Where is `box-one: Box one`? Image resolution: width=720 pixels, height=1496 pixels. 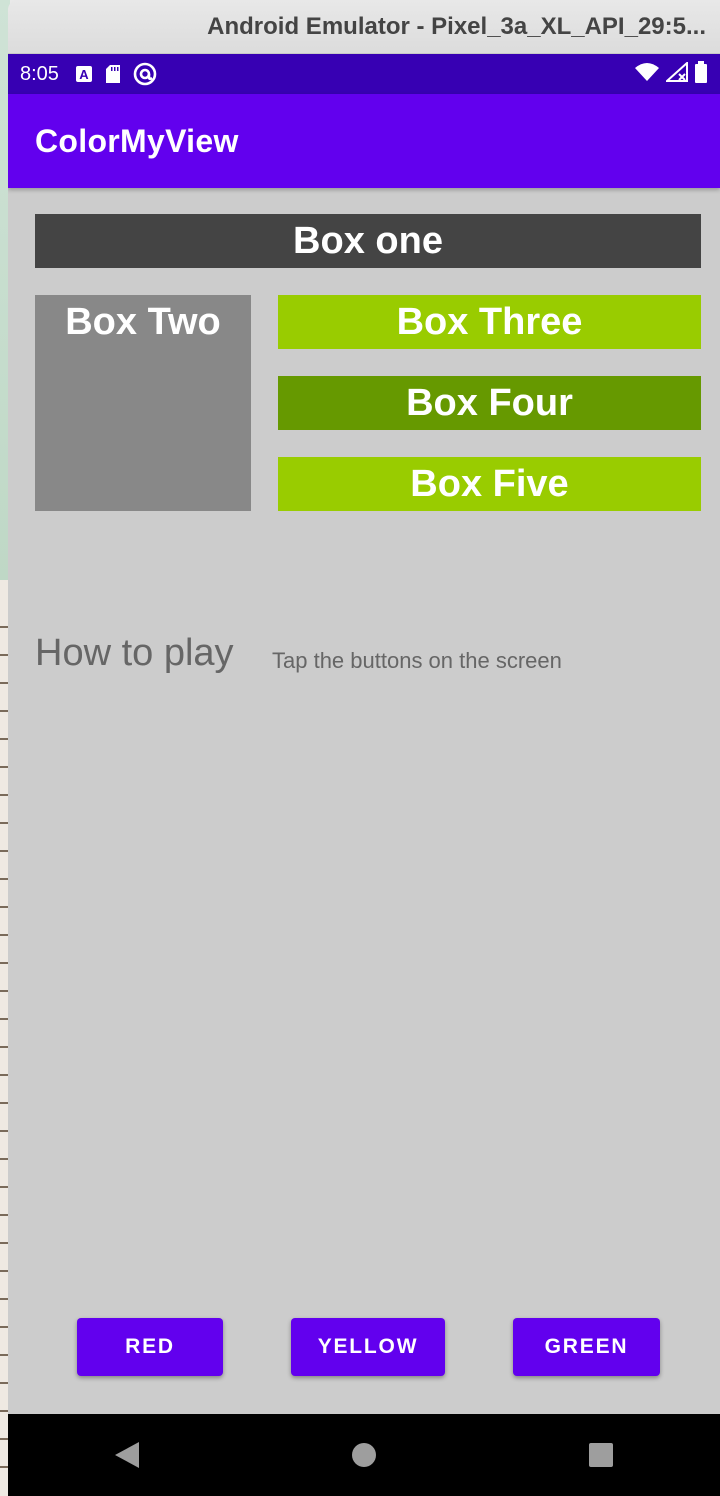
box-one: Box one is located at coordinates (368, 241).